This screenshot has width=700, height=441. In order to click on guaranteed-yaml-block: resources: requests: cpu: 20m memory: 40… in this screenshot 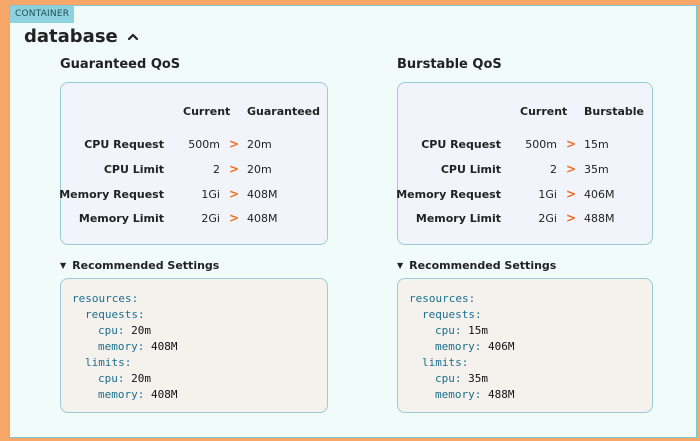, I will do `click(194, 345)`.